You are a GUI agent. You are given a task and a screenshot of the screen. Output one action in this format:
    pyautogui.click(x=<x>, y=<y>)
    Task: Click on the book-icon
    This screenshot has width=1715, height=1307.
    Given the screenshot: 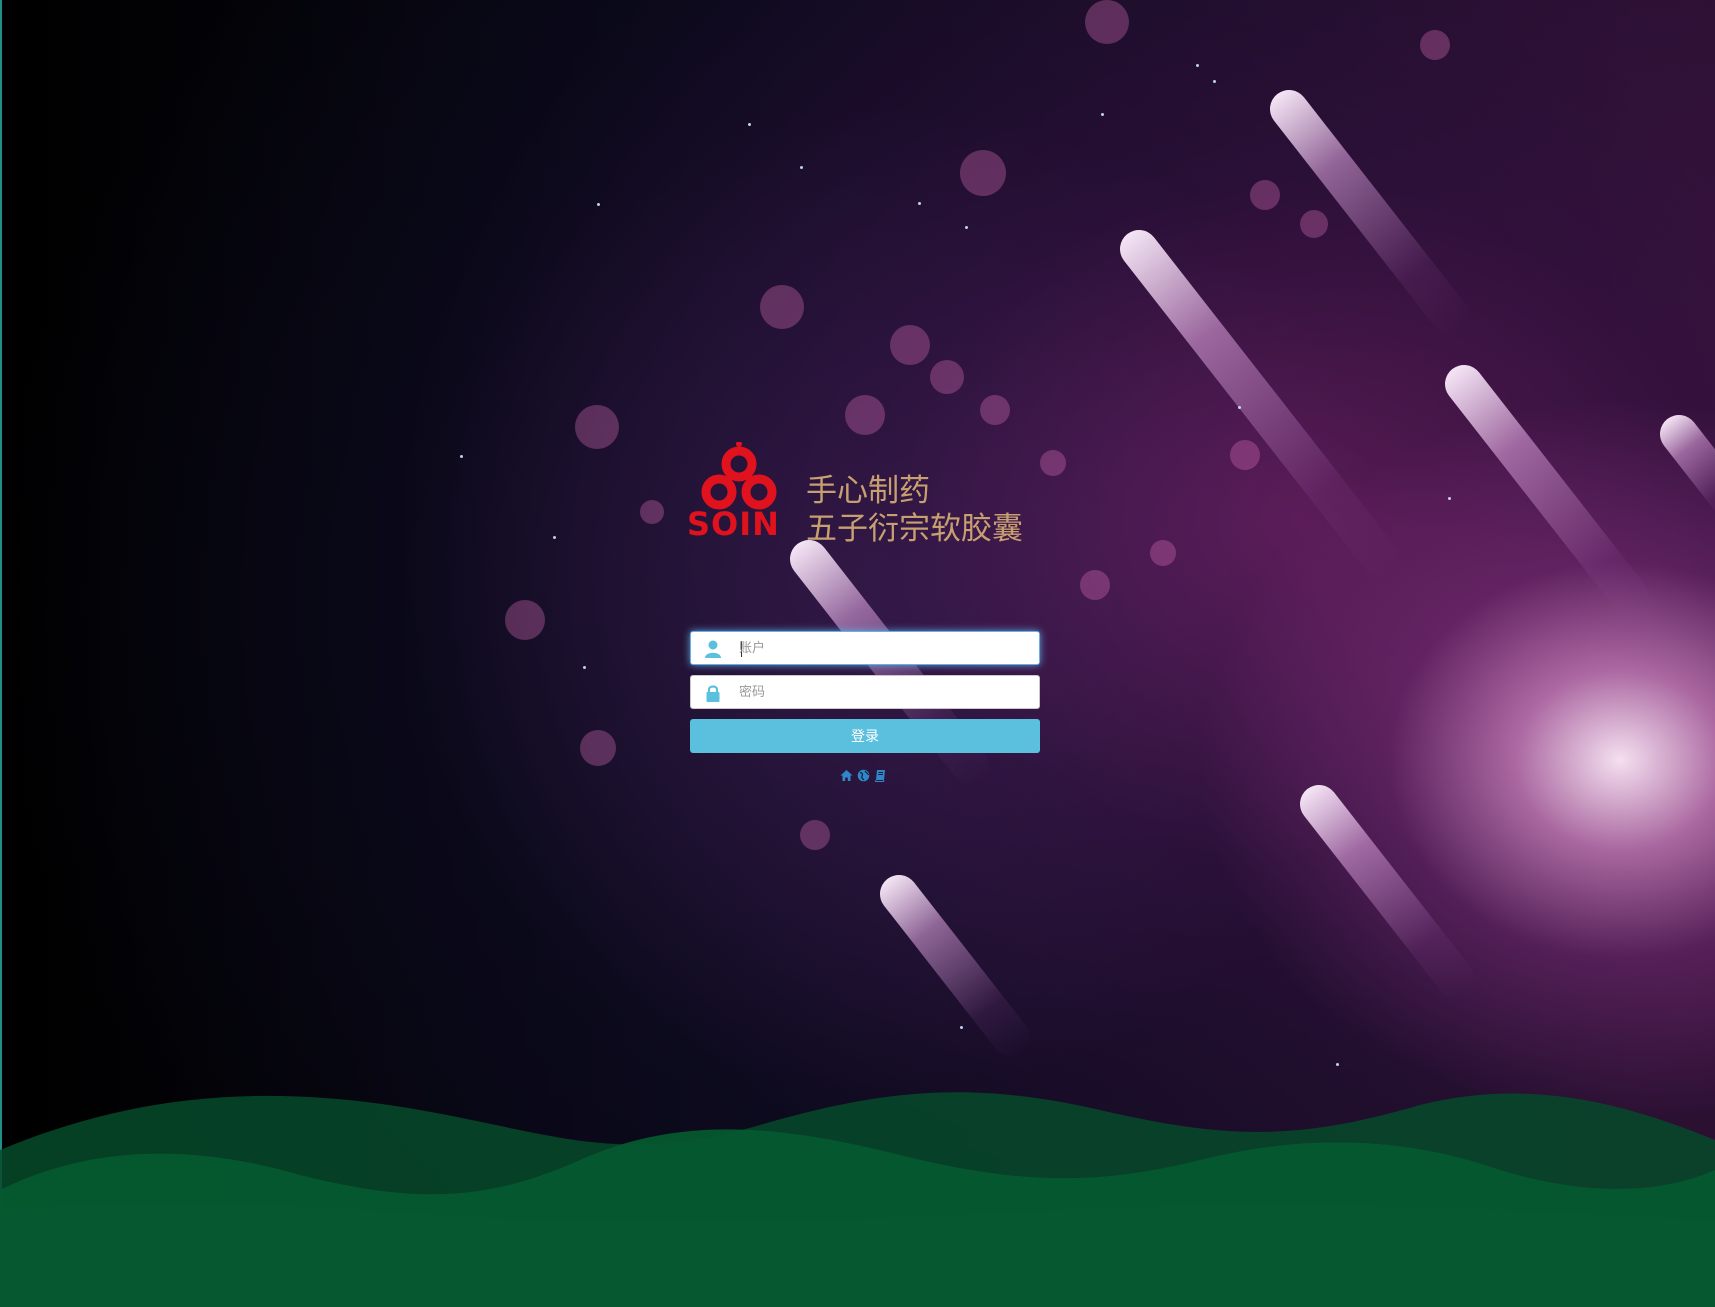 What is the action you would take?
    pyautogui.click(x=880, y=774)
    